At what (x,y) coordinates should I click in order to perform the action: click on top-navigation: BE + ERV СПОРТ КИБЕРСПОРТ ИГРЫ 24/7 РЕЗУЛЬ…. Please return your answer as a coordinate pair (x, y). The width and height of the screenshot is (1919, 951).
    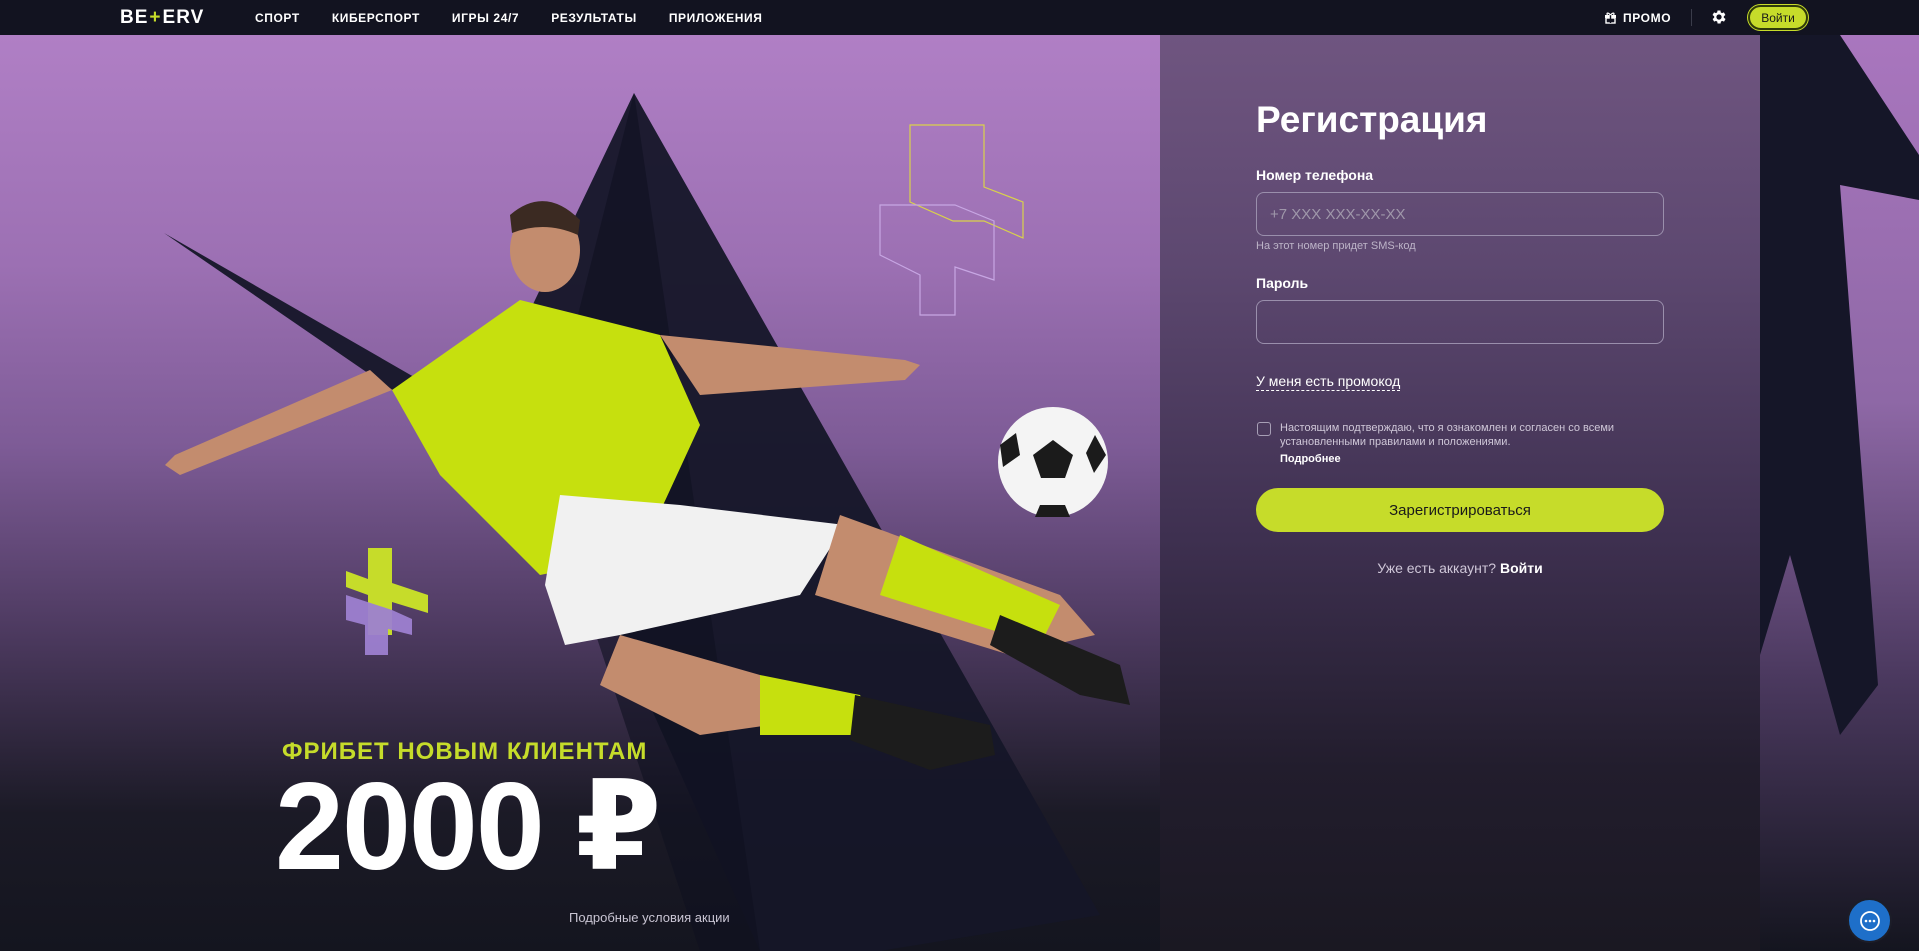
    Looking at the image, I should click on (959, 17).